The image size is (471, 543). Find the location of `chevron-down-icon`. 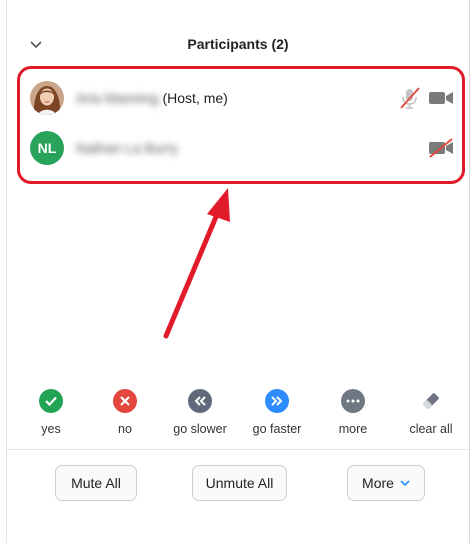

chevron-down-icon is located at coordinates (405, 482).